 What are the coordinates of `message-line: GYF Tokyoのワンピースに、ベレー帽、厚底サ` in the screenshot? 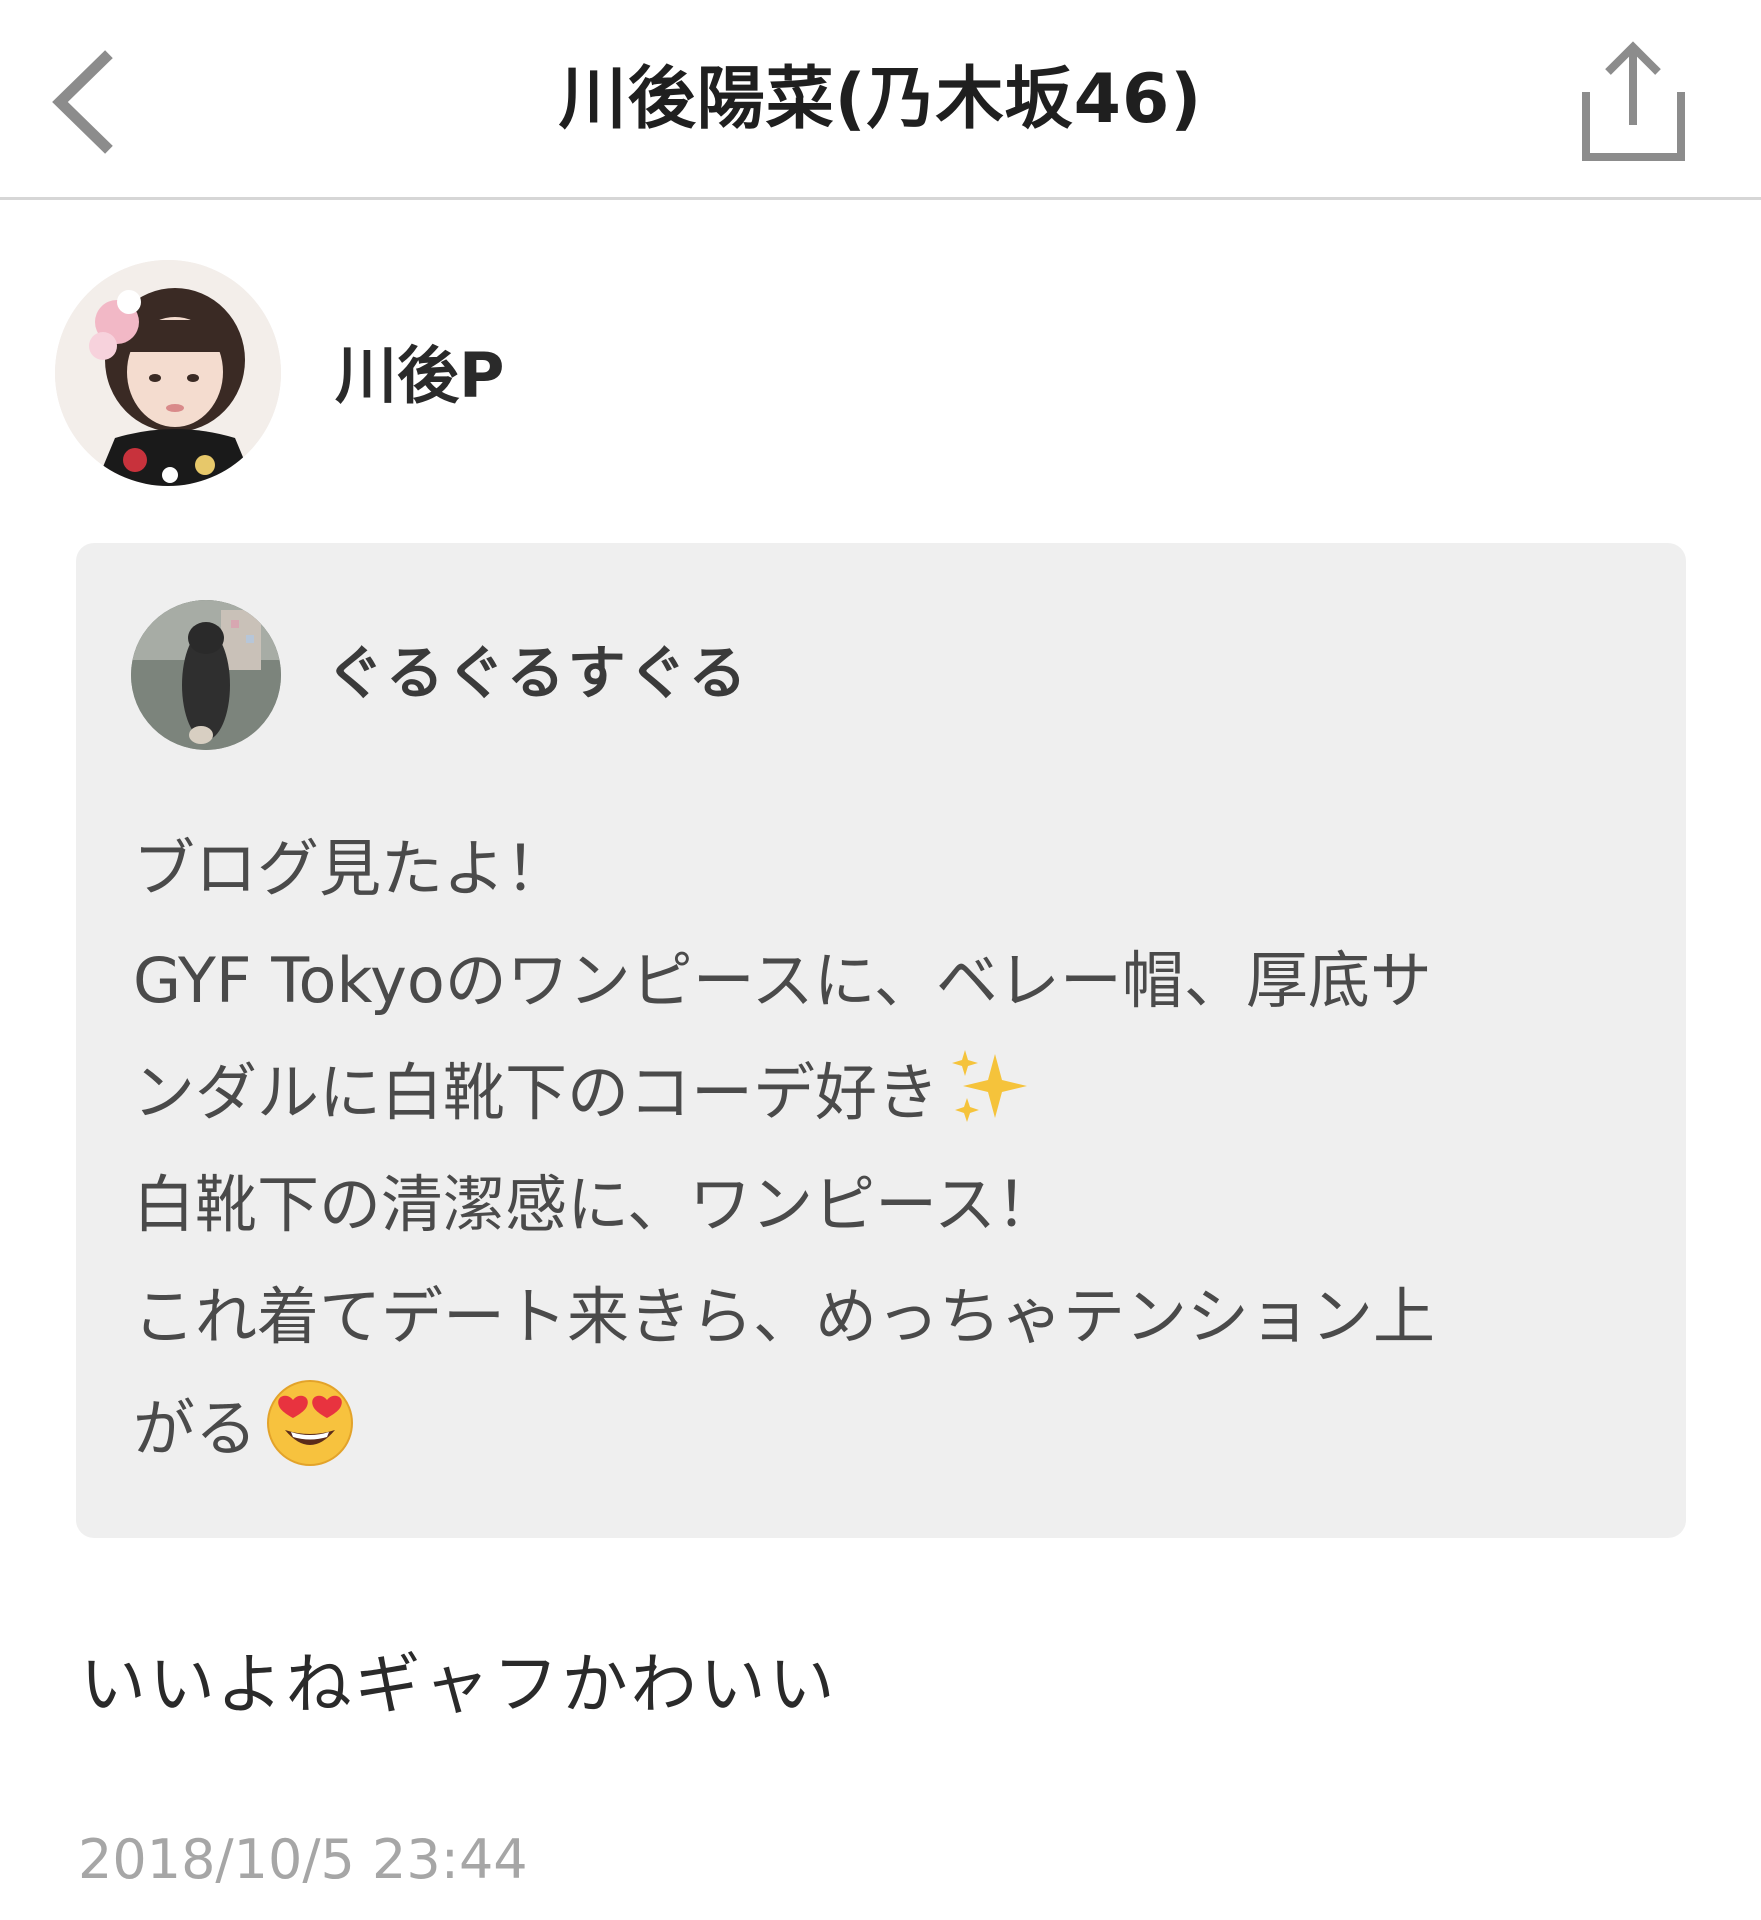 It's located at (782, 980).